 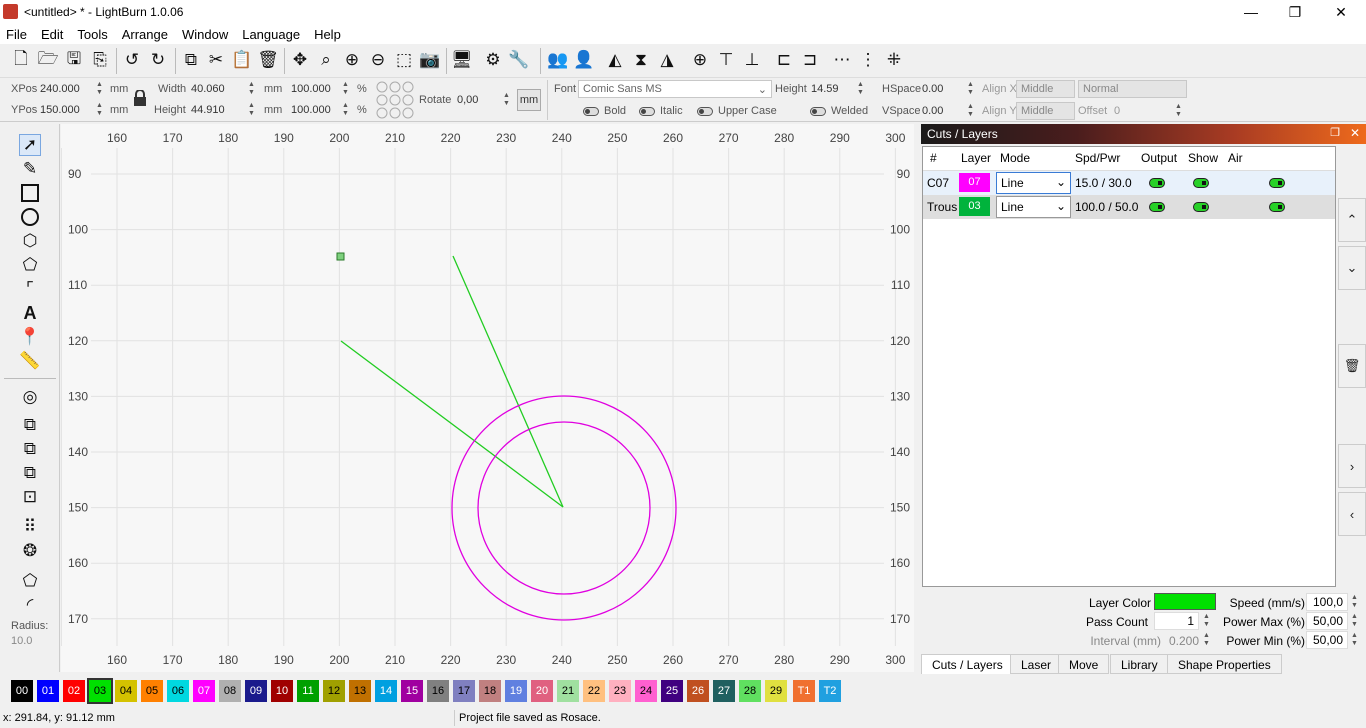 I want to click on cut-icon: ✂, so click(x=216, y=60).